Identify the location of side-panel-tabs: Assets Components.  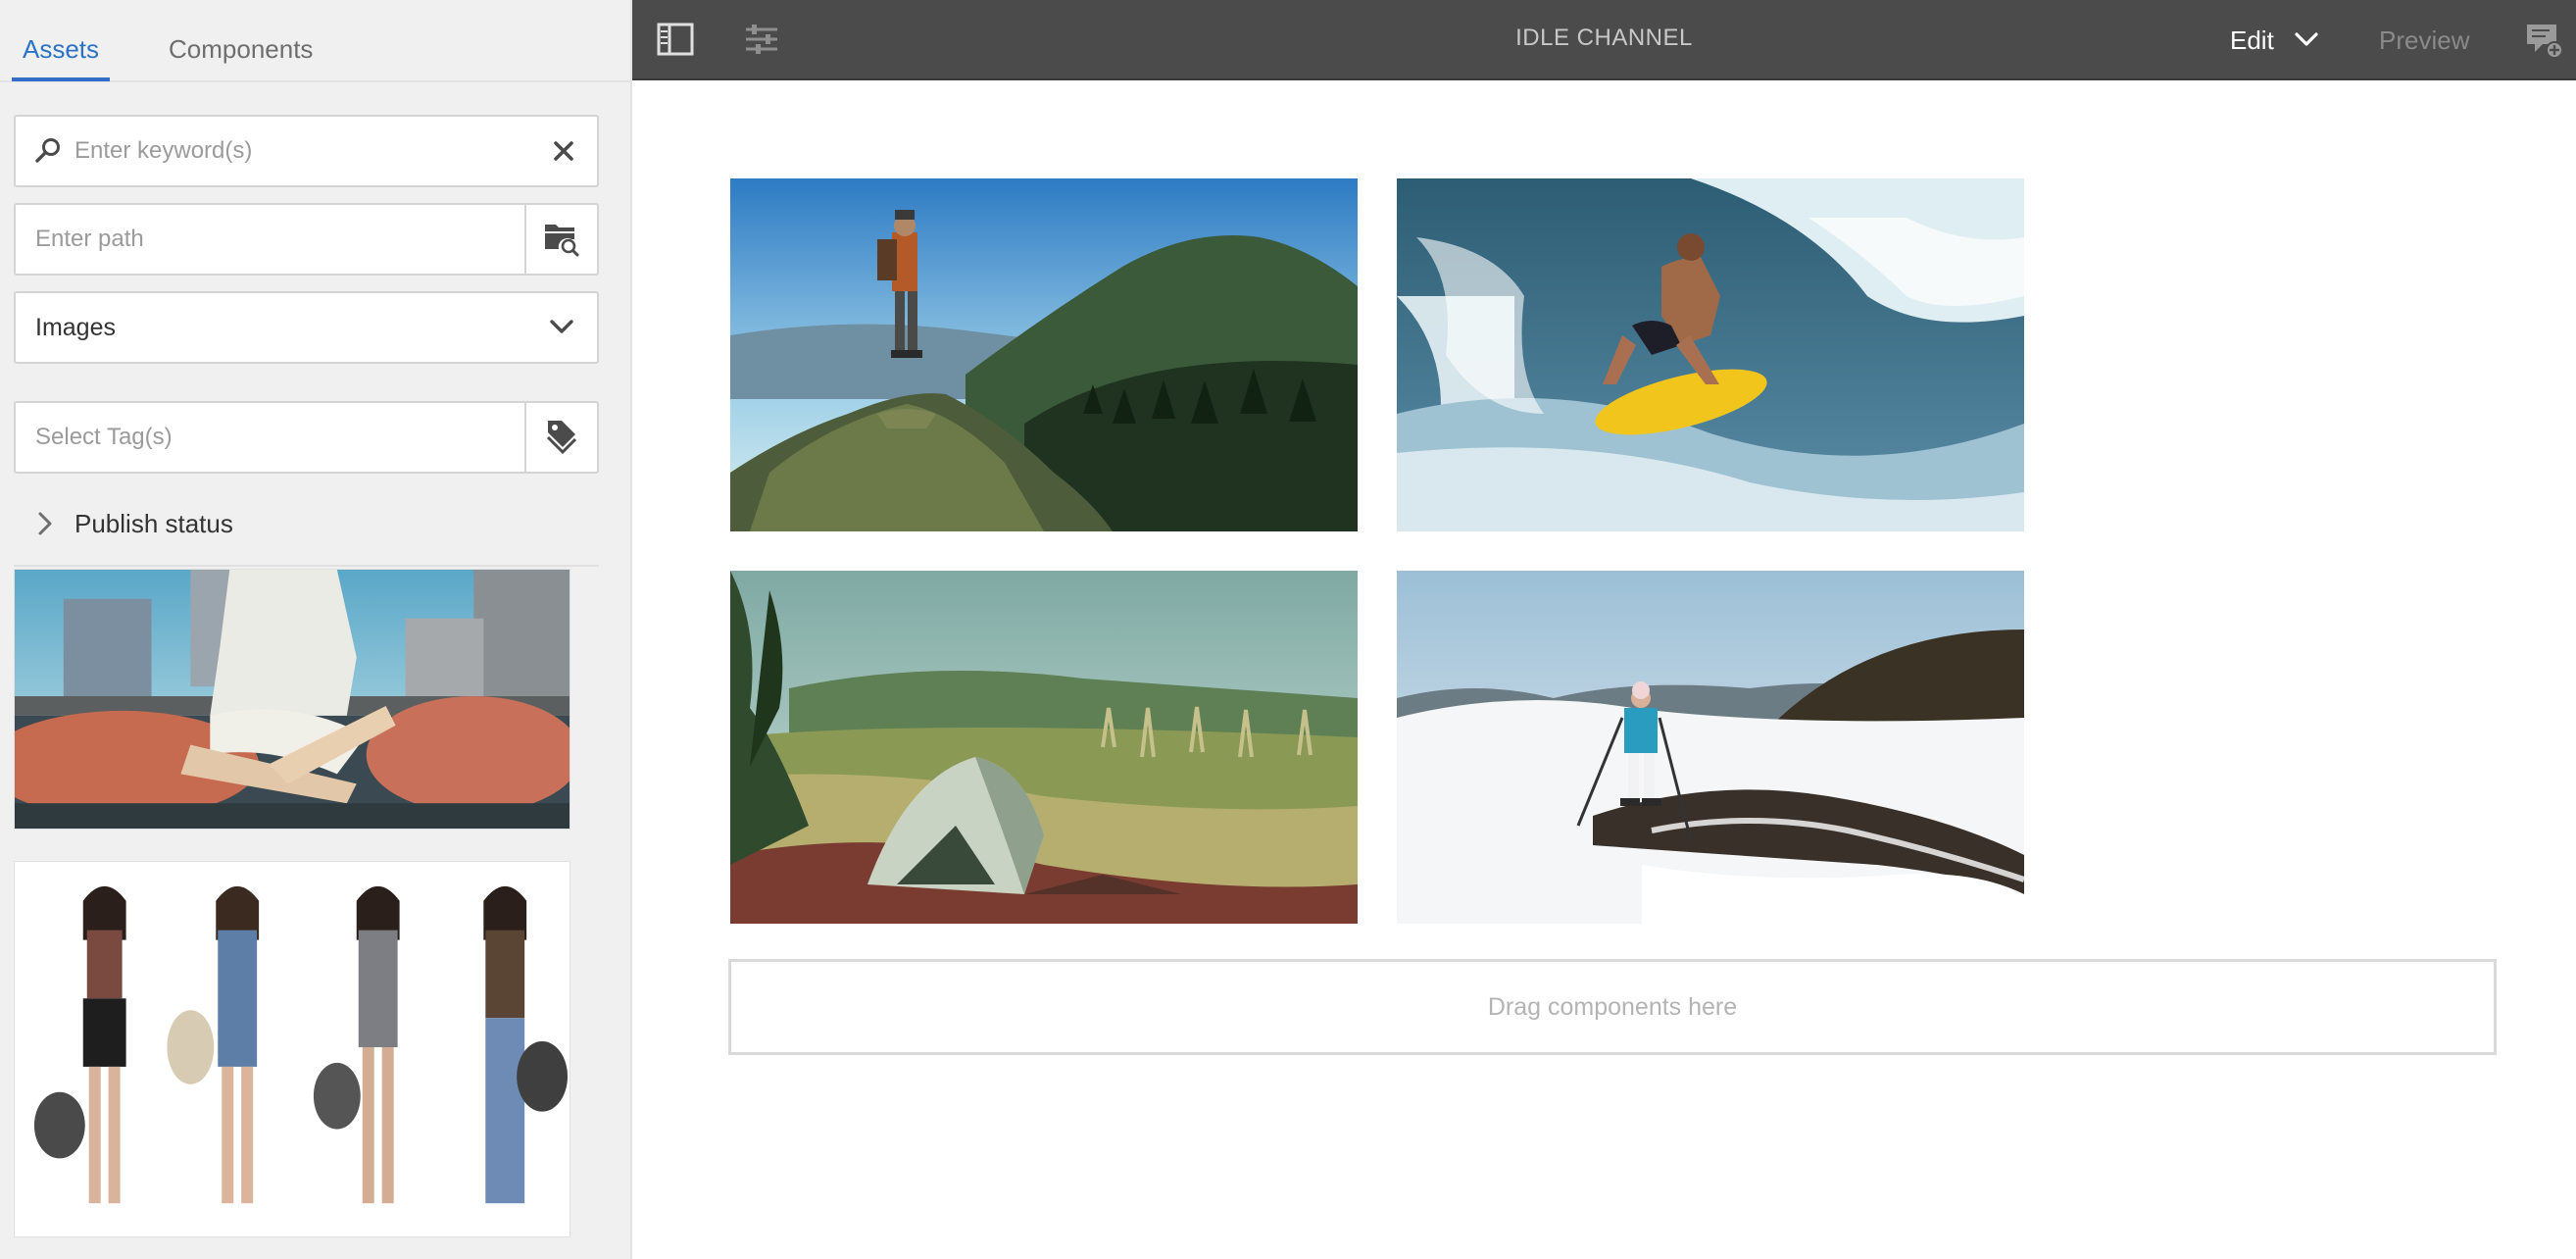
(315, 41).